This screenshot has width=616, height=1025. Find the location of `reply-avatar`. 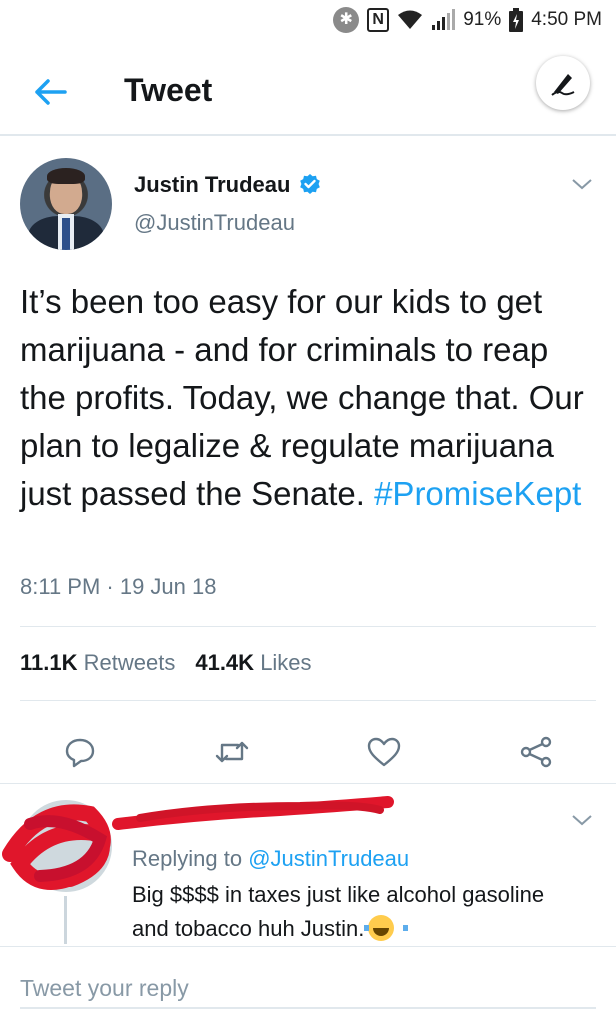

reply-avatar is located at coordinates (66, 846).